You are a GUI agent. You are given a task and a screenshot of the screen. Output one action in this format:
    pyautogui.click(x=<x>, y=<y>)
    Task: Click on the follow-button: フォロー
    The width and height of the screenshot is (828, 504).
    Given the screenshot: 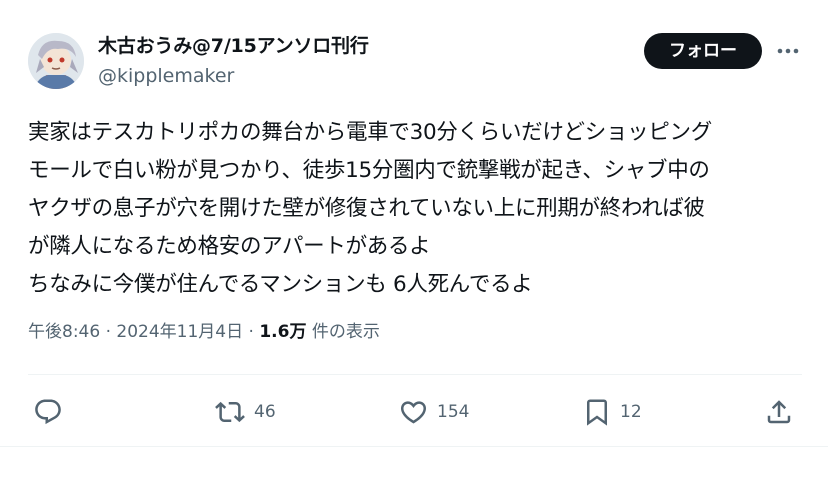 What is the action you would take?
    pyautogui.click(x=703, y=51)
    